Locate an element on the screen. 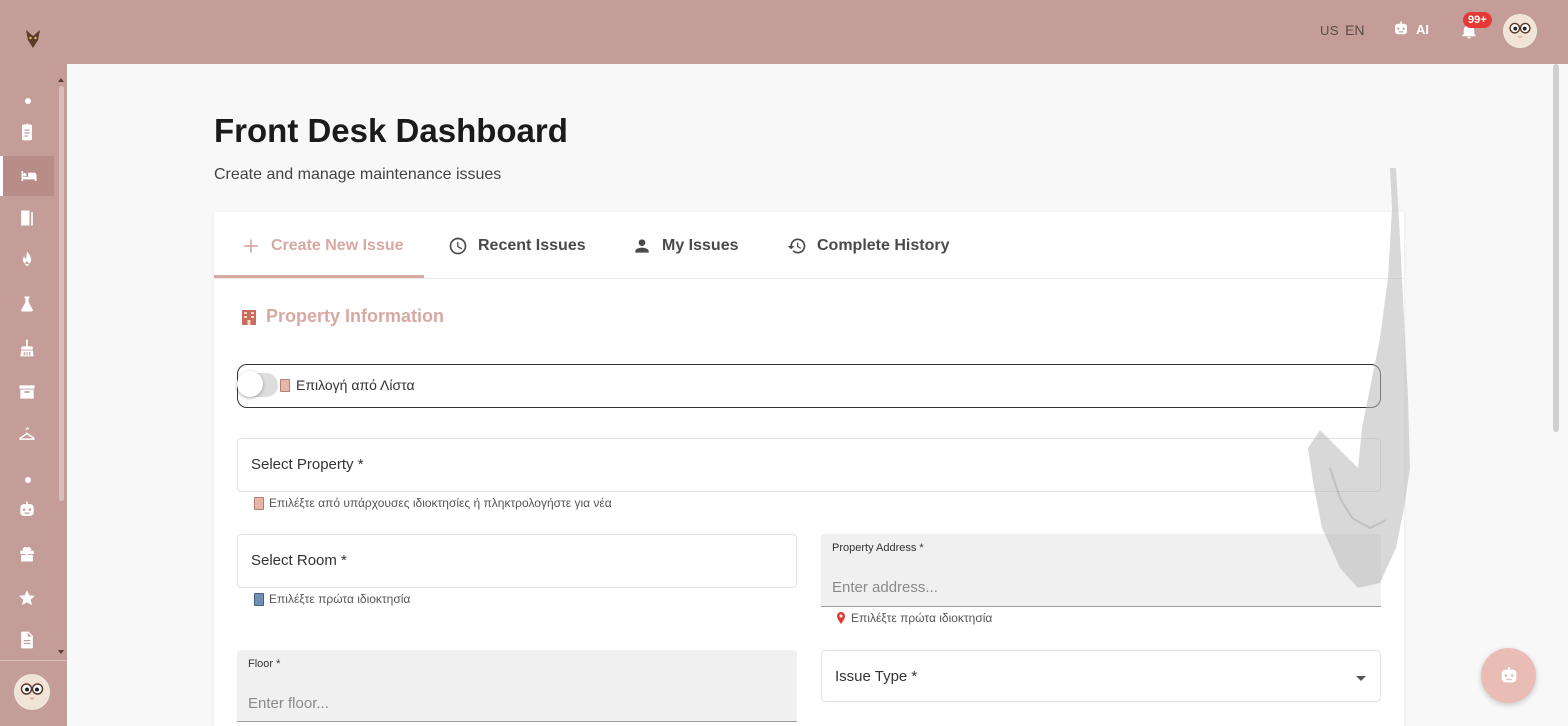 The width and height of the screenshot is (1568, 726). tab-label: My Issues is located at coordinates (700, 245).